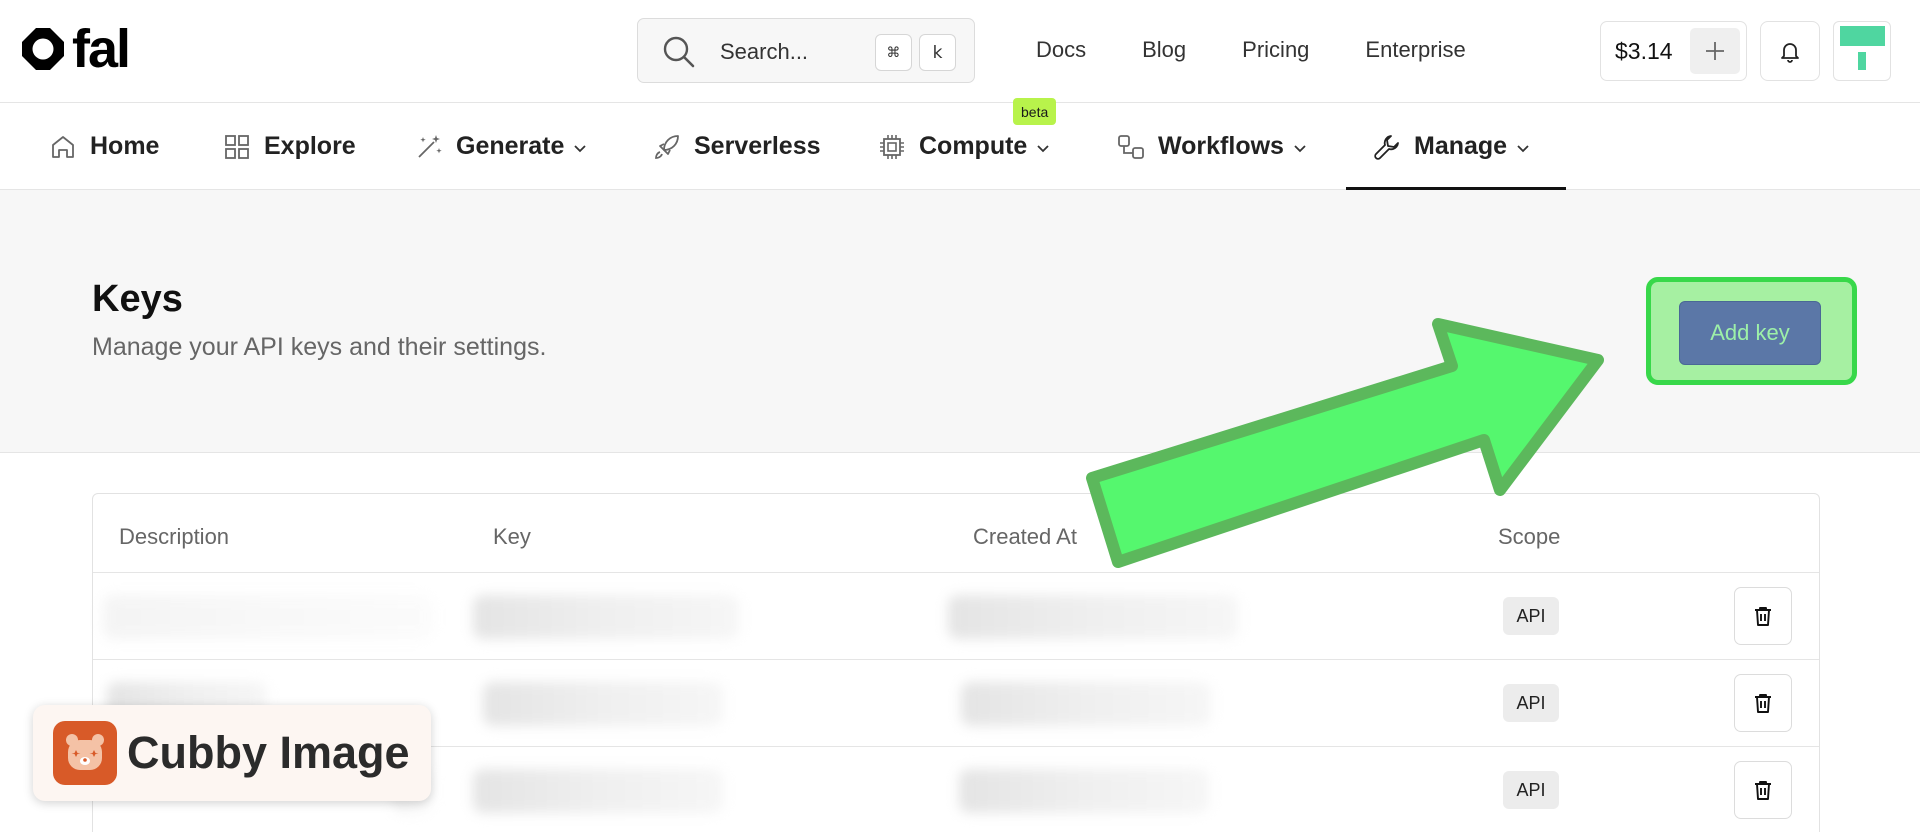  I want to click on wrench-icon, so click(1386, 147).